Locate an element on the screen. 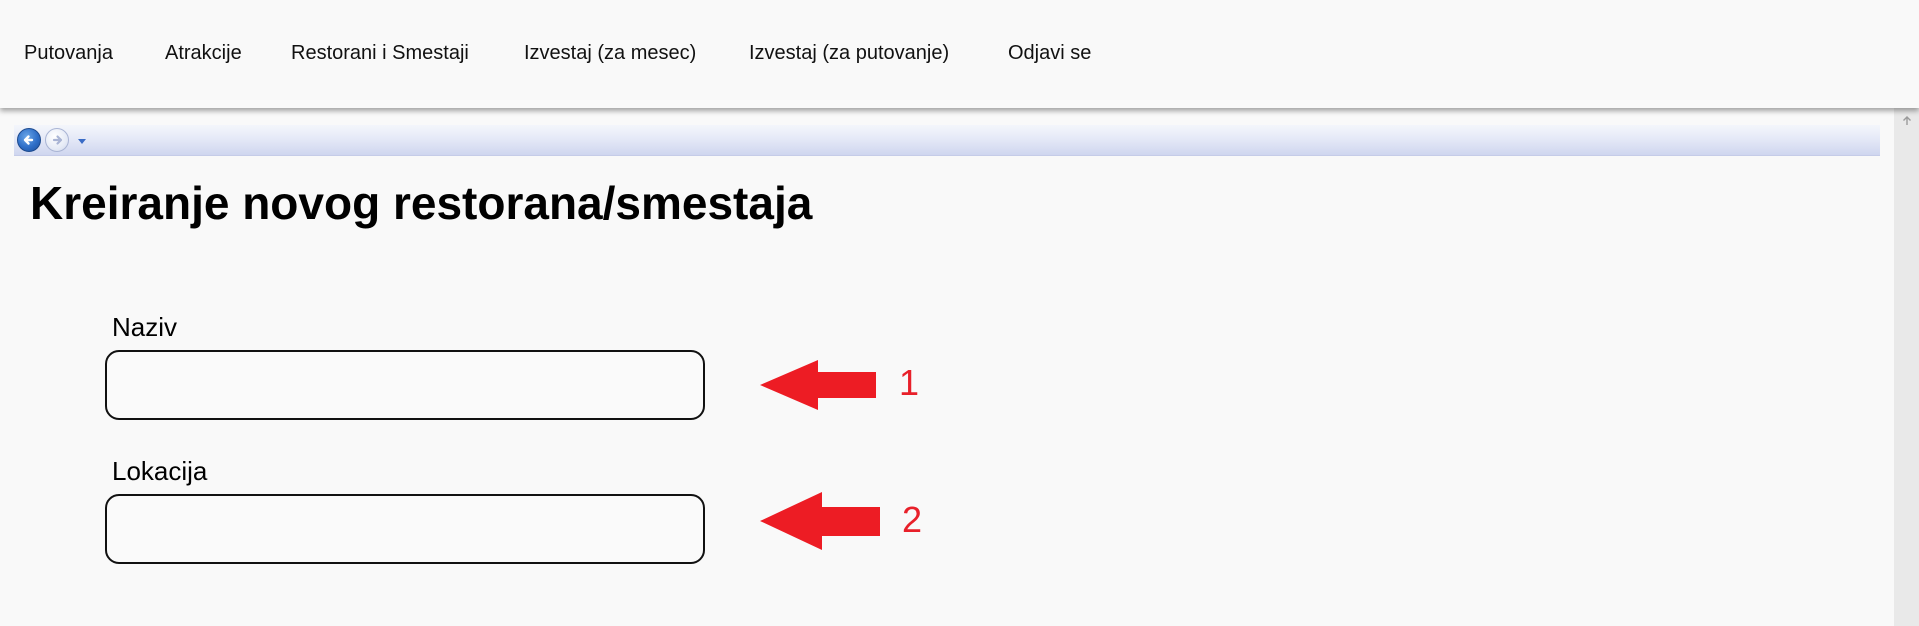  back-arrow-icon is located at coordinates (28, 140).